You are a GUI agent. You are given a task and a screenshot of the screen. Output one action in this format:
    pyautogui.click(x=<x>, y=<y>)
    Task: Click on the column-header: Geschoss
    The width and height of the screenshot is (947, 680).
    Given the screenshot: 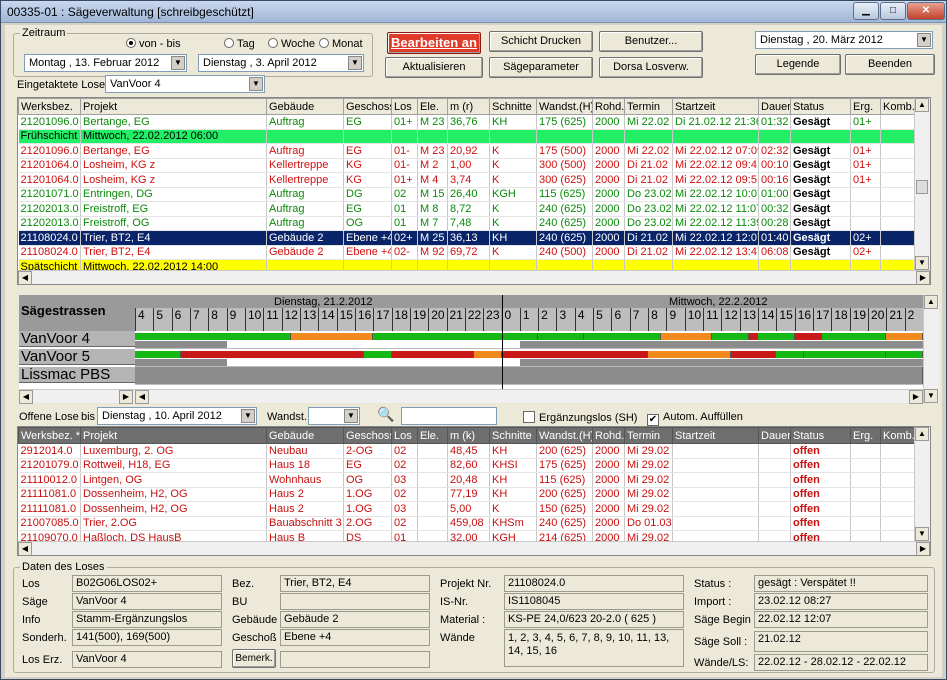 What is the action you would take?
    pyautogui.click(x=367, y=106)
    